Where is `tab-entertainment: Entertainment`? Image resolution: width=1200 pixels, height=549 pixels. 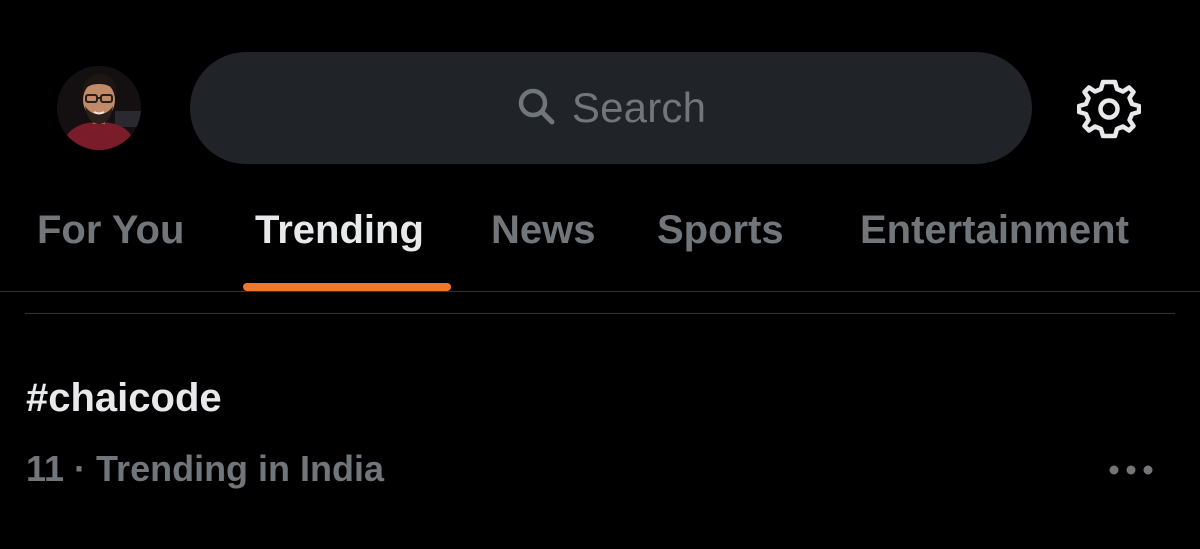 tab-entertainment: Entertainment is located at coordinates (994, 241).